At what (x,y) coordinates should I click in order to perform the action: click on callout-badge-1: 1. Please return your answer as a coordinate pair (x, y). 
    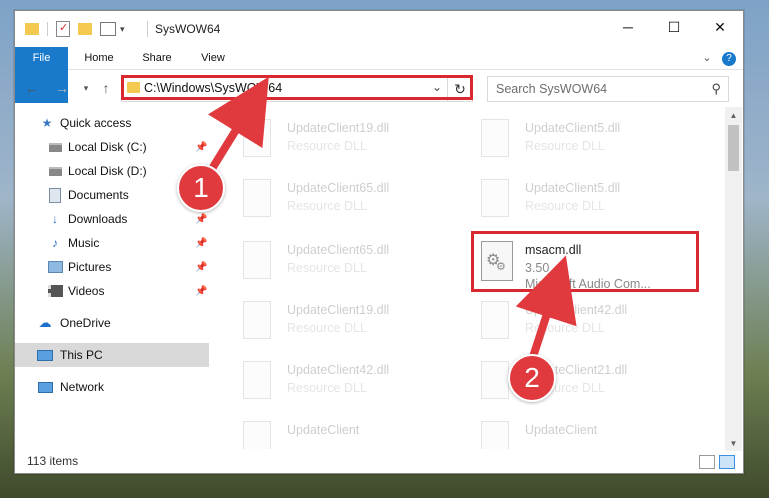
    Looking at the image, I should click on (201, 188).